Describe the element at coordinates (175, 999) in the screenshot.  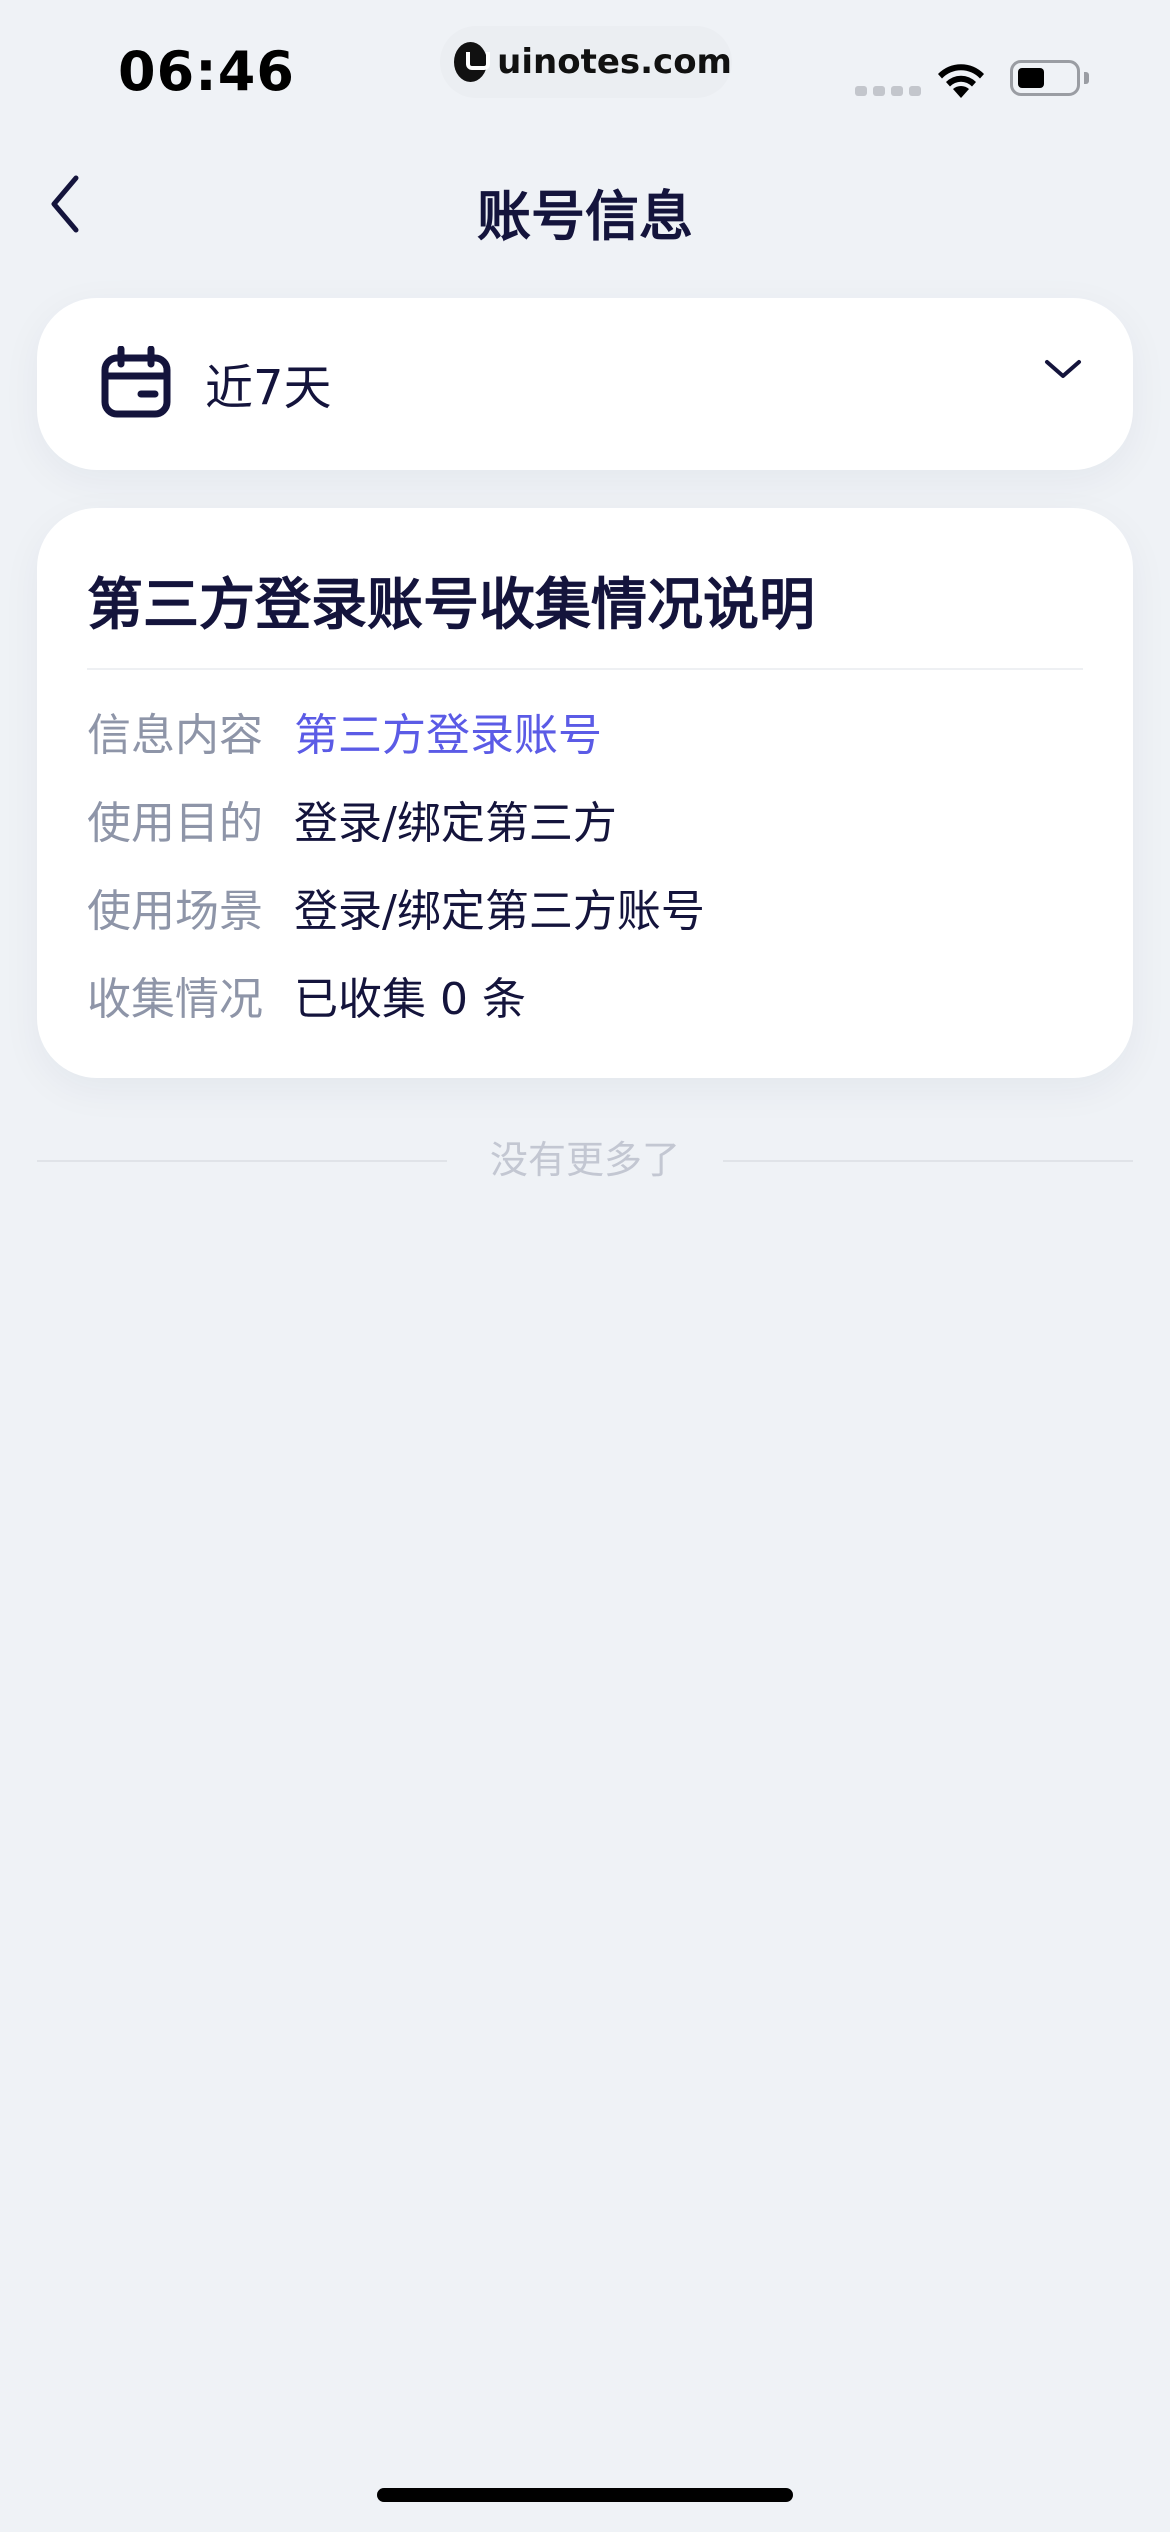
I see `info-key: 收集情况` at that location.